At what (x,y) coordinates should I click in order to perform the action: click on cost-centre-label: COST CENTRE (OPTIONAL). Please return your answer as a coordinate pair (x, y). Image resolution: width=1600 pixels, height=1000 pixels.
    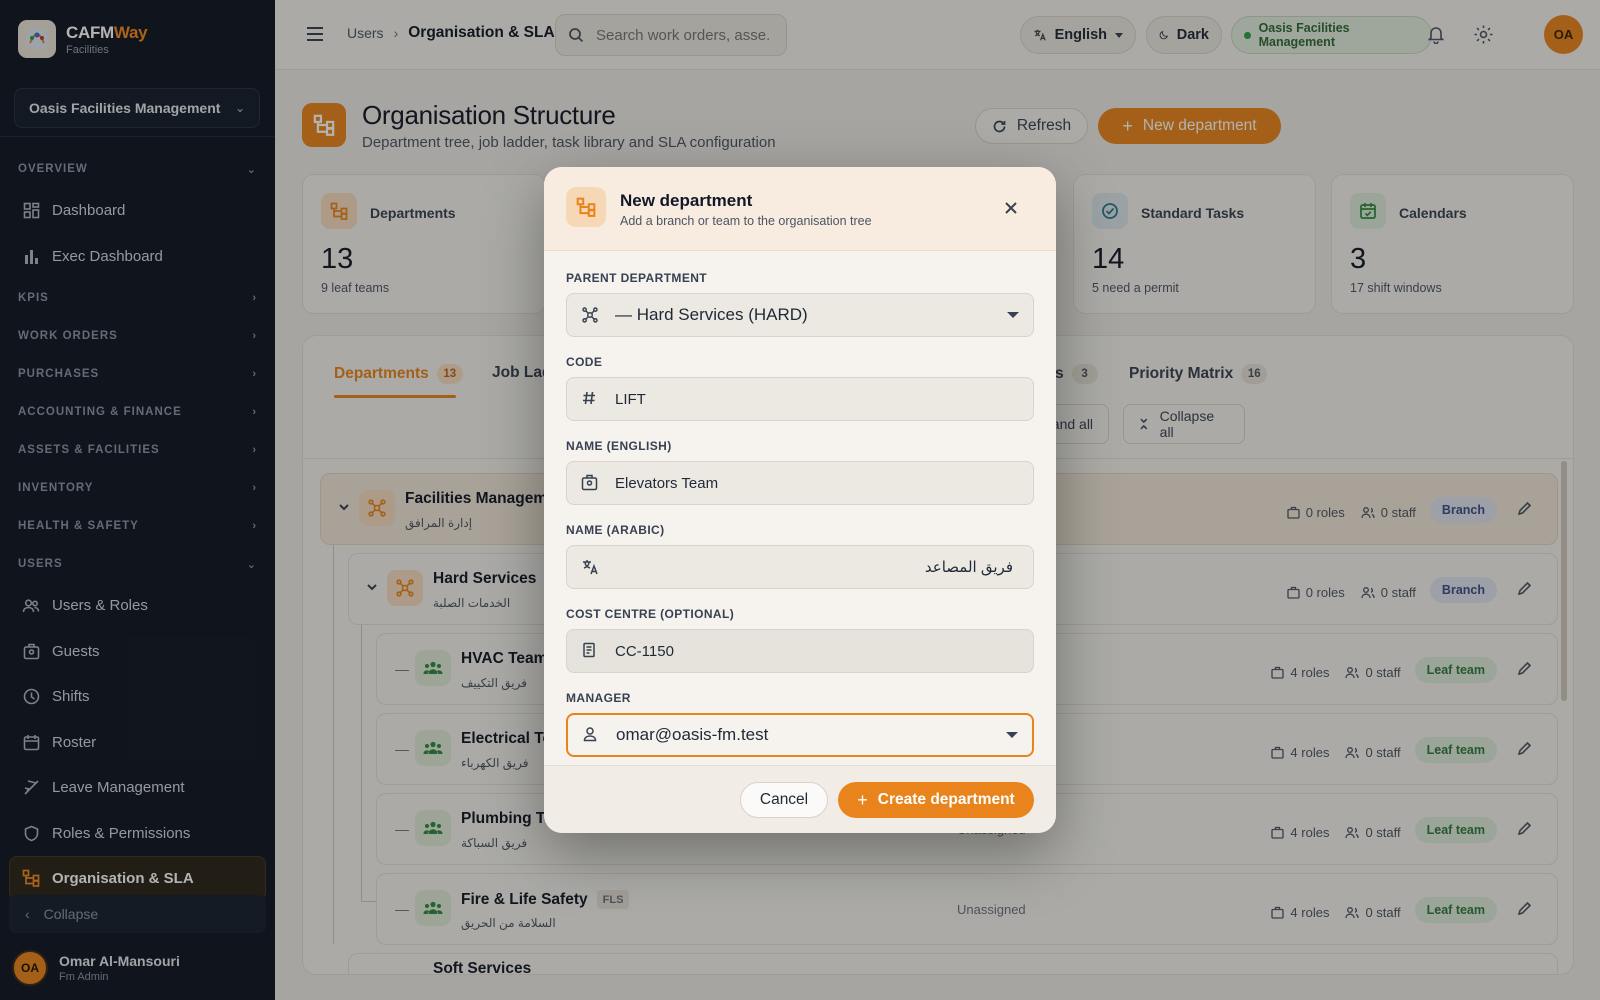
    Looking at the image, I should click on (650, 614).